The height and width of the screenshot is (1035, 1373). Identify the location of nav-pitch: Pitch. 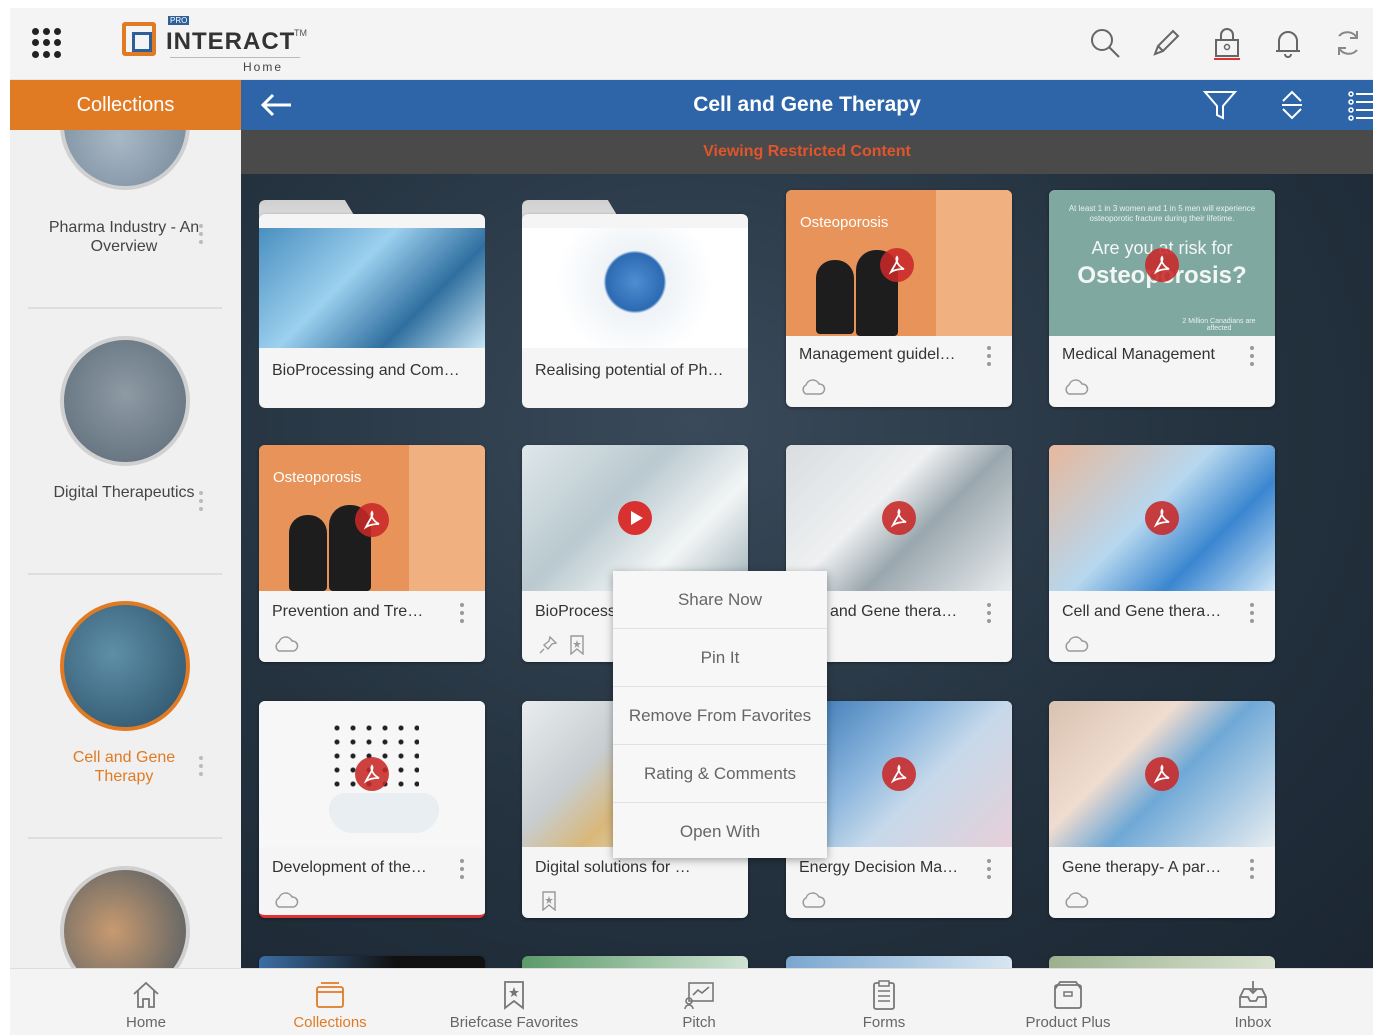
(699, 1002).